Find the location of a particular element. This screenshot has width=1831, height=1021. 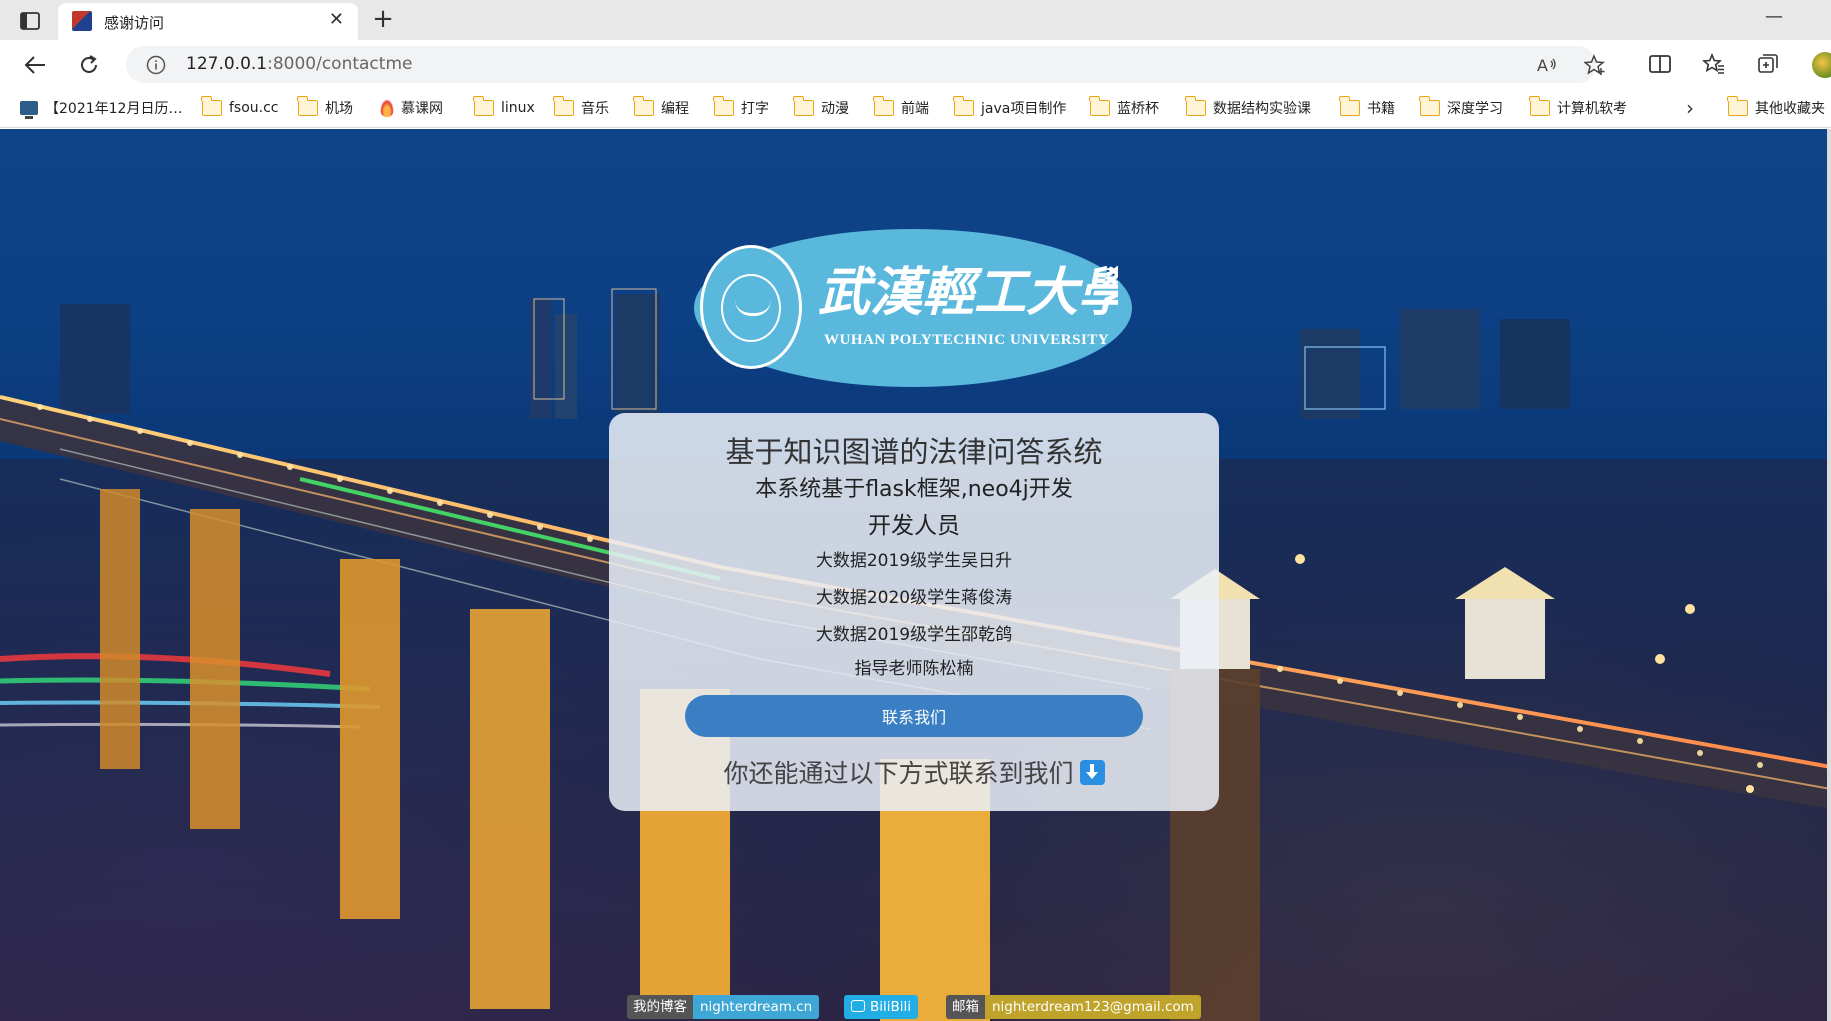

advisor-item: 指导老师陈松楠 is located at coordinates (914, 669).